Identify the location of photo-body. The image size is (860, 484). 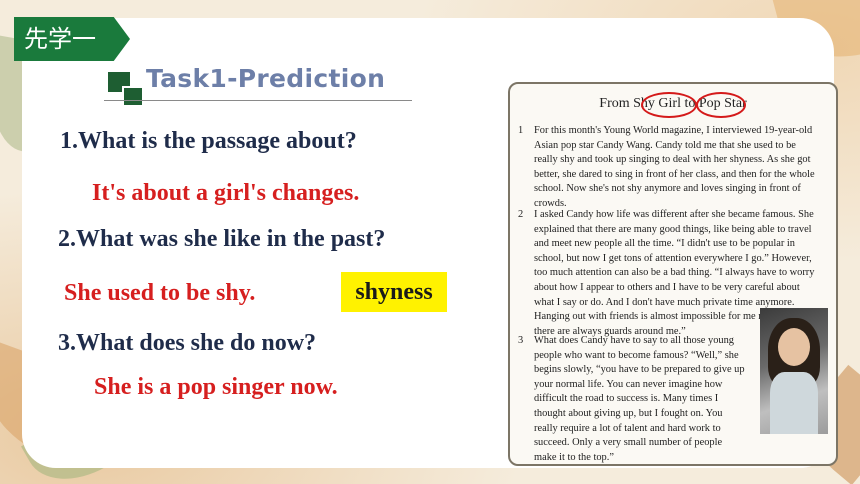
(794, 403).